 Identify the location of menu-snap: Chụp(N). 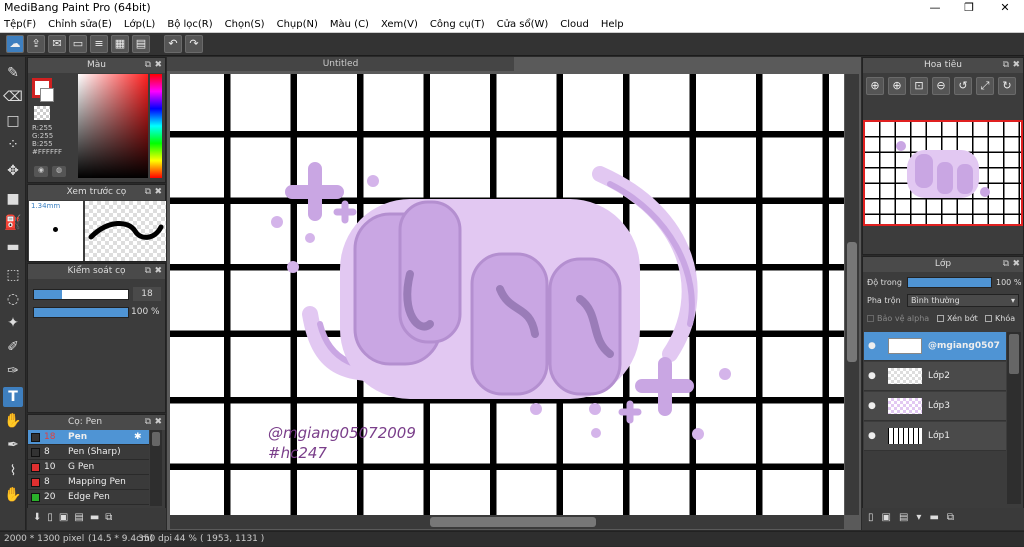
(297, 24).